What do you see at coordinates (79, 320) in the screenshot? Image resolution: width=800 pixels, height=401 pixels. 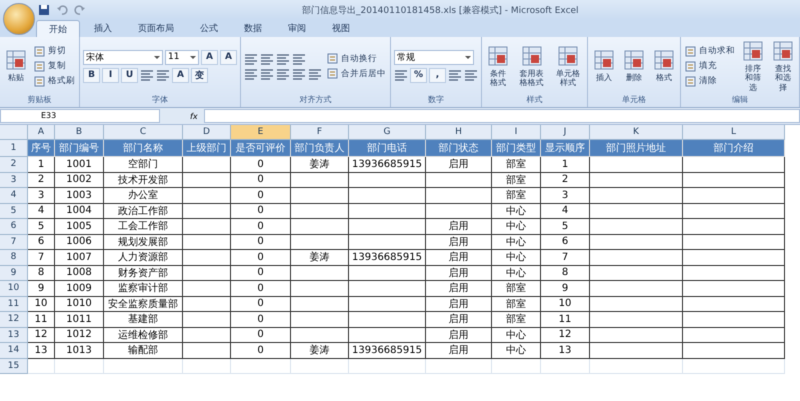 I see `table-cell: 1011` at bounding box center [79, 320].